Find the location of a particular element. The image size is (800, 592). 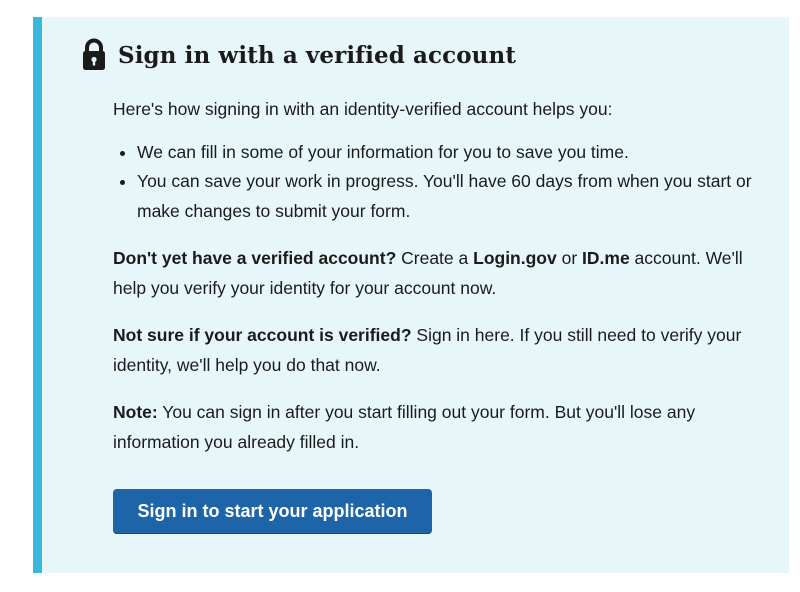

login-gov-label: Login.gov is located at coordinates (515, 258).